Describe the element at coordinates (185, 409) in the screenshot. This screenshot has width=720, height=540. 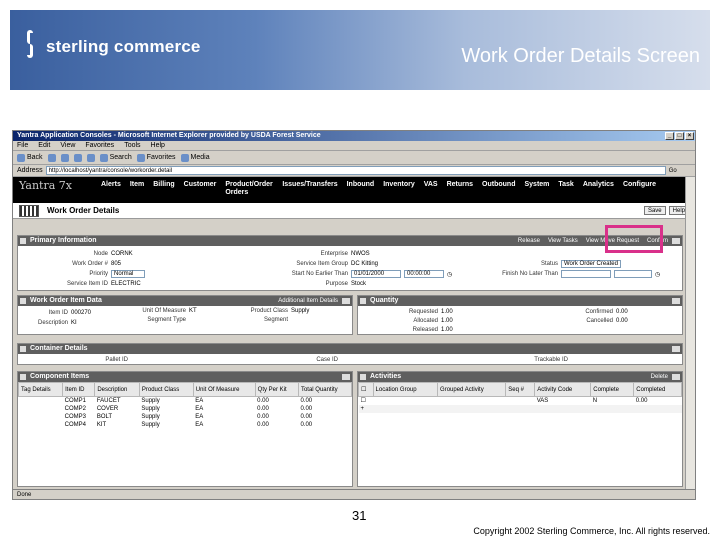
I see `table-row: COMP2 COVER Supply EA 0.00 0.00` at that location.